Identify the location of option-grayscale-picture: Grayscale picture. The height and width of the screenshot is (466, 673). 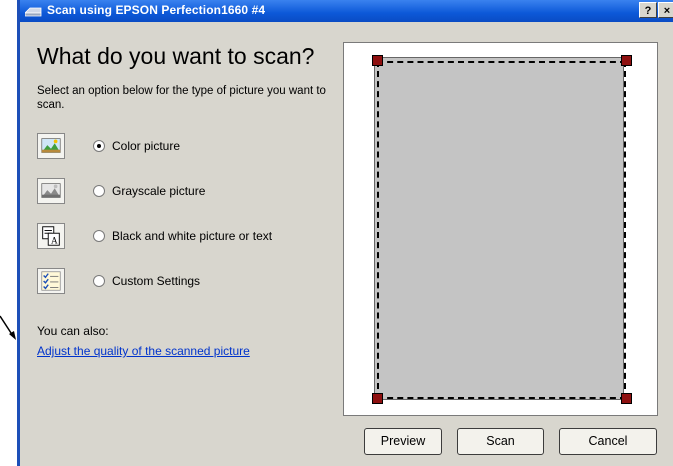
(187, 193).